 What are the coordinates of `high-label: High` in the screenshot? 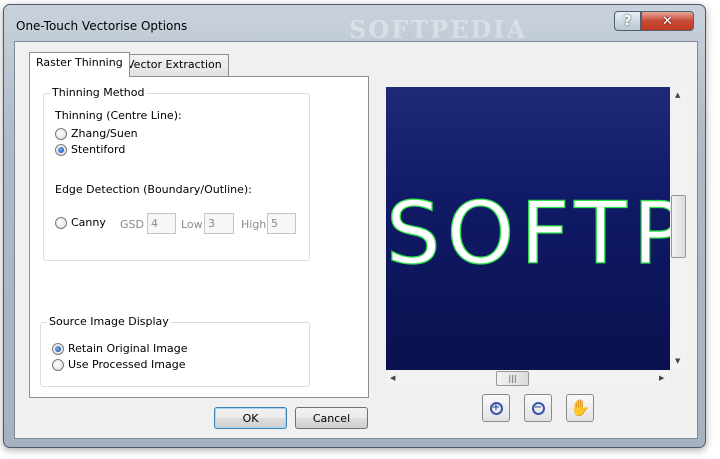 It's located at (254, 224).